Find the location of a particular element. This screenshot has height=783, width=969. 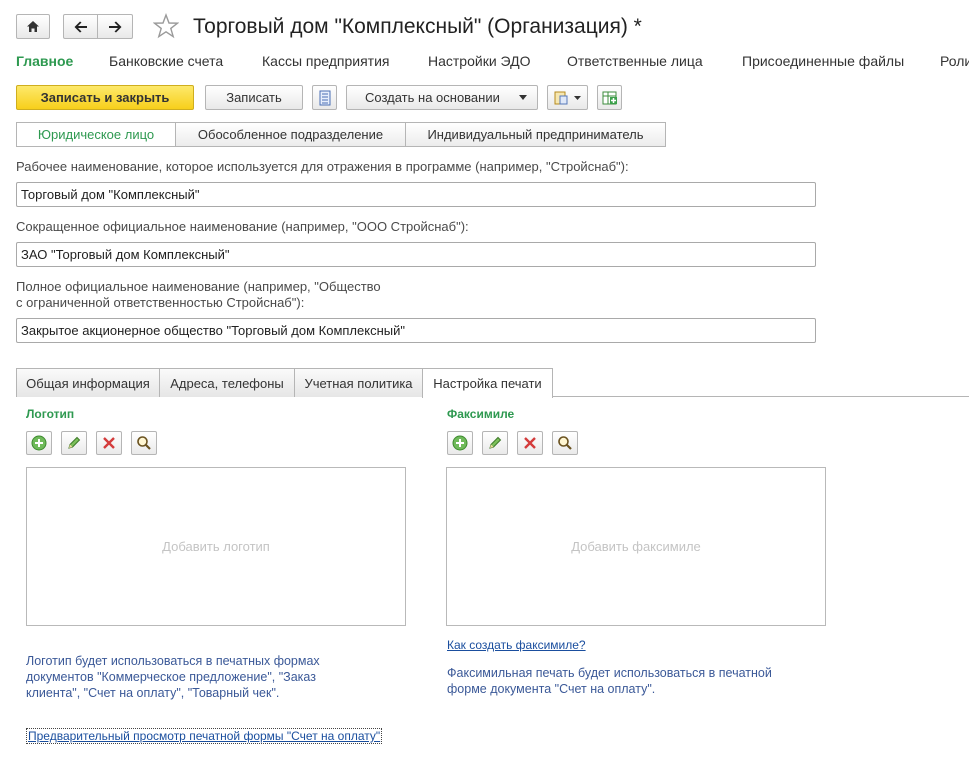

tab-print-settings: Настройка печати is located at coordinates (487, 383).